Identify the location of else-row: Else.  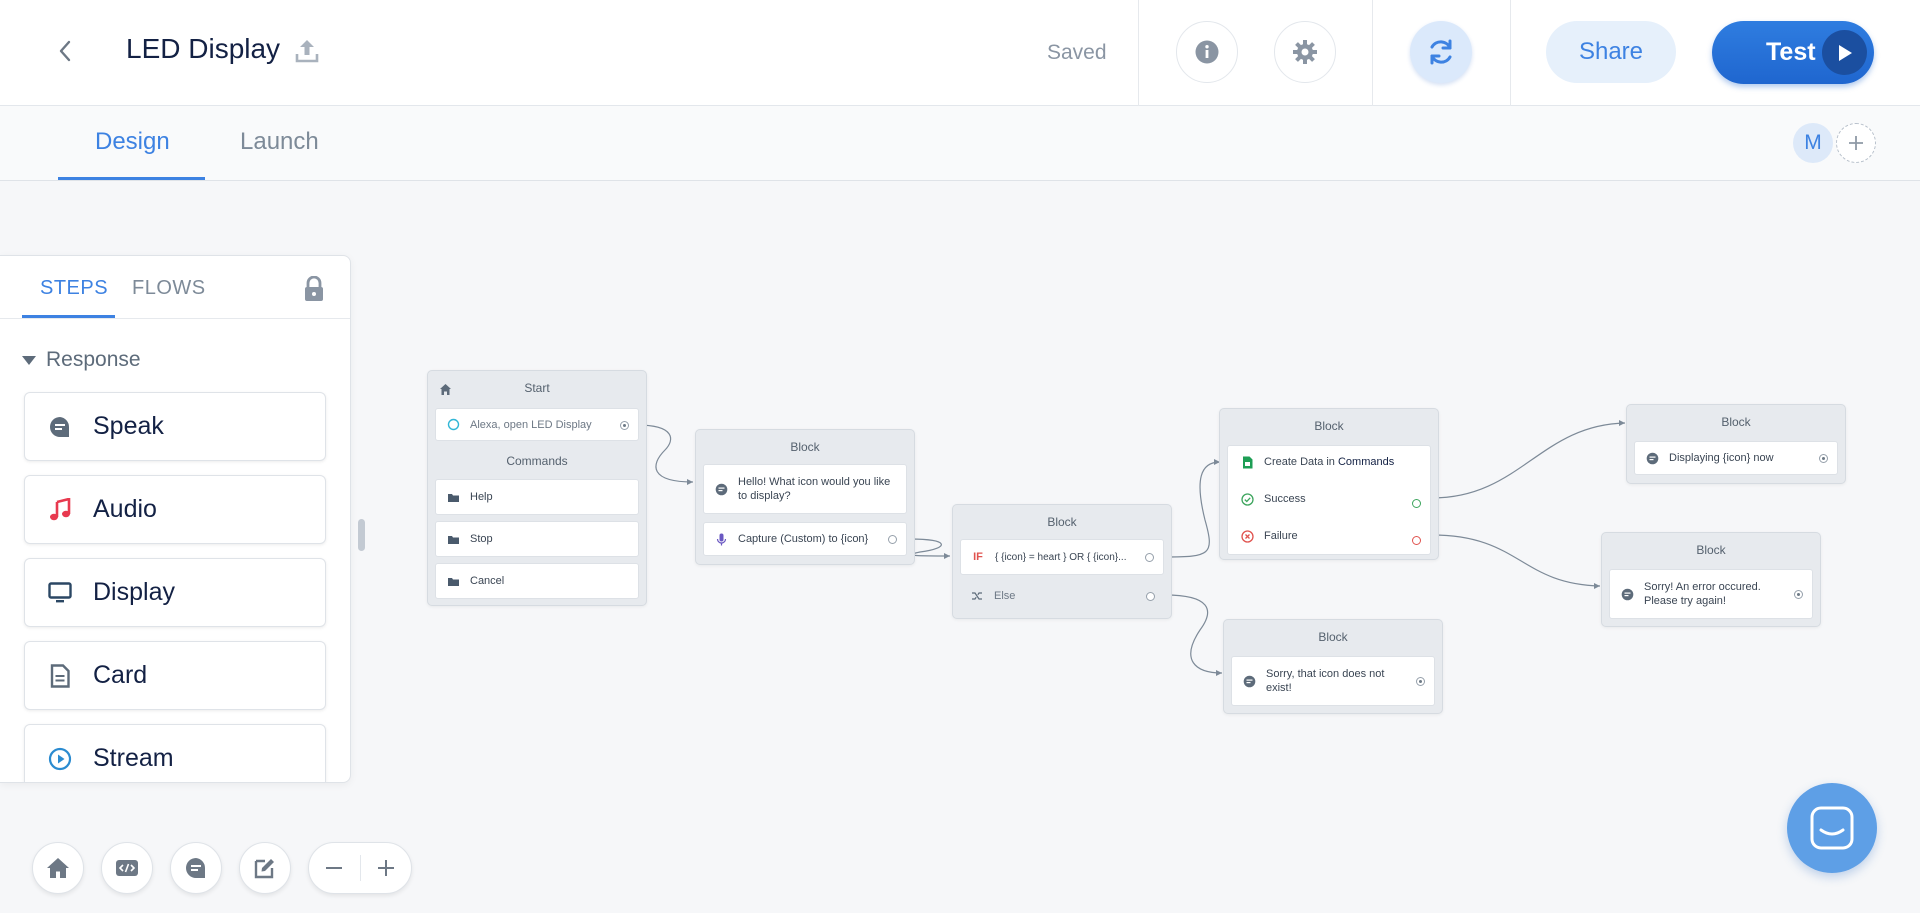
(1062, 596).